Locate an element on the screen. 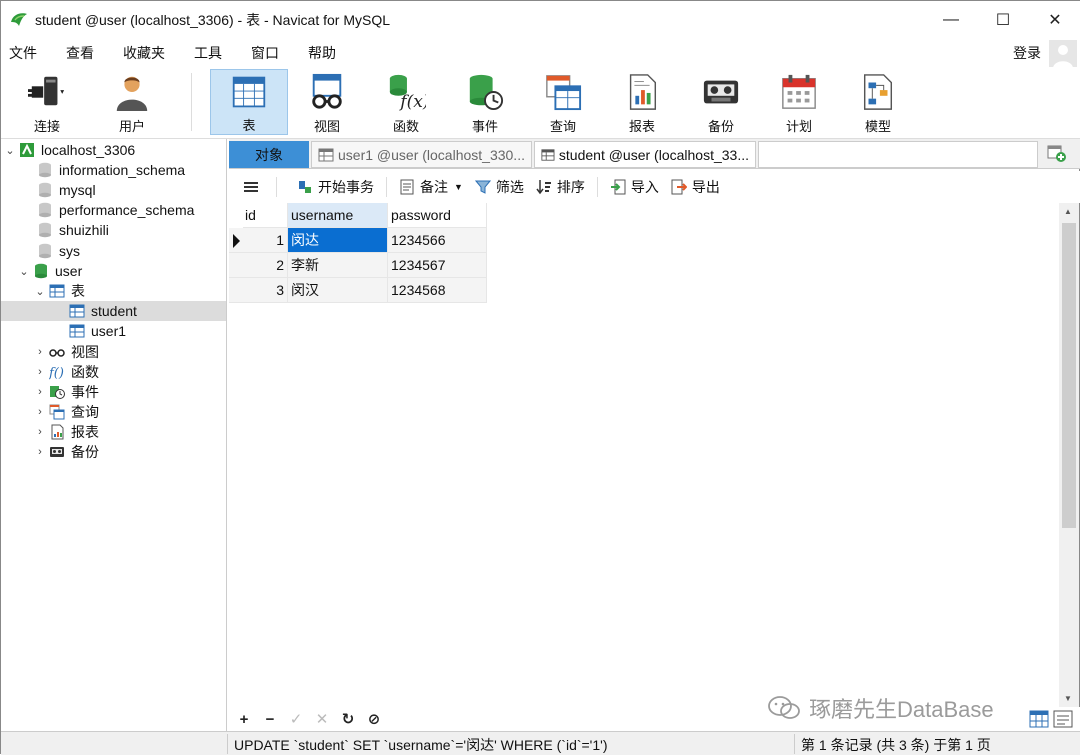 Image resolution: width=1080 pixels, height=755 pixels. tree-table-user1: user1 is located at coordinates (96, 331).